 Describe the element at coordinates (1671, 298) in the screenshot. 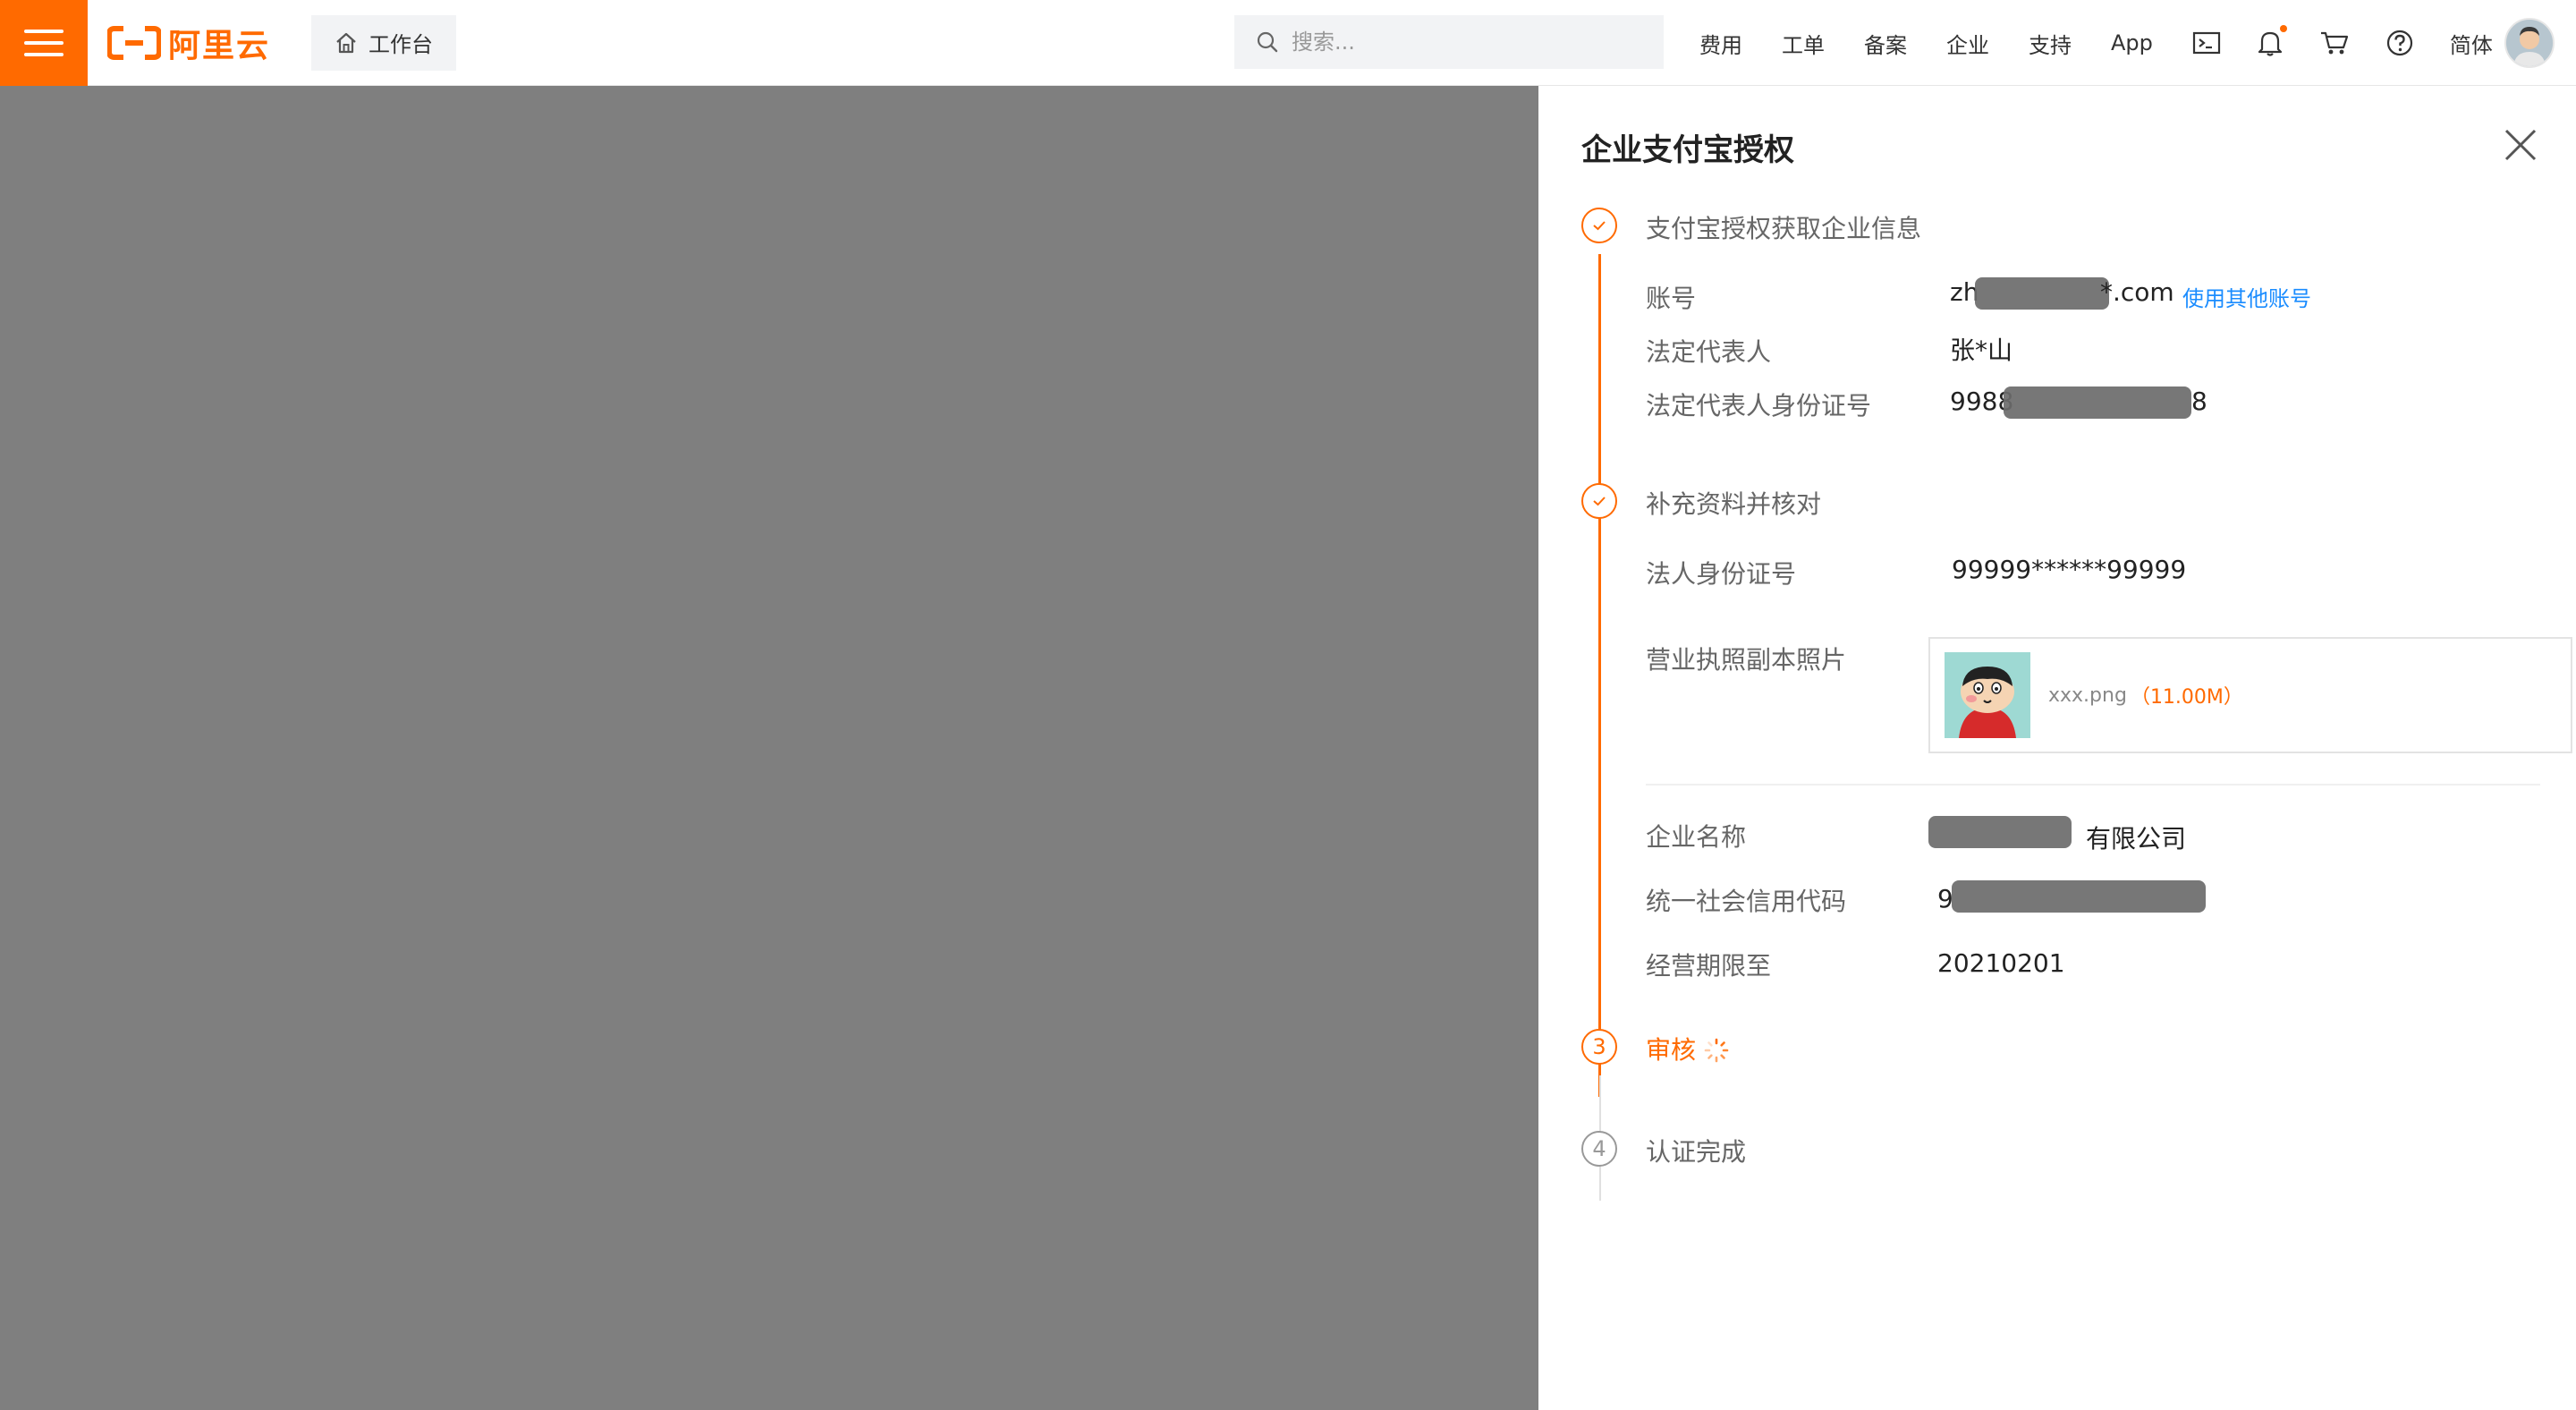

I see `account-label: 账号` at that location.